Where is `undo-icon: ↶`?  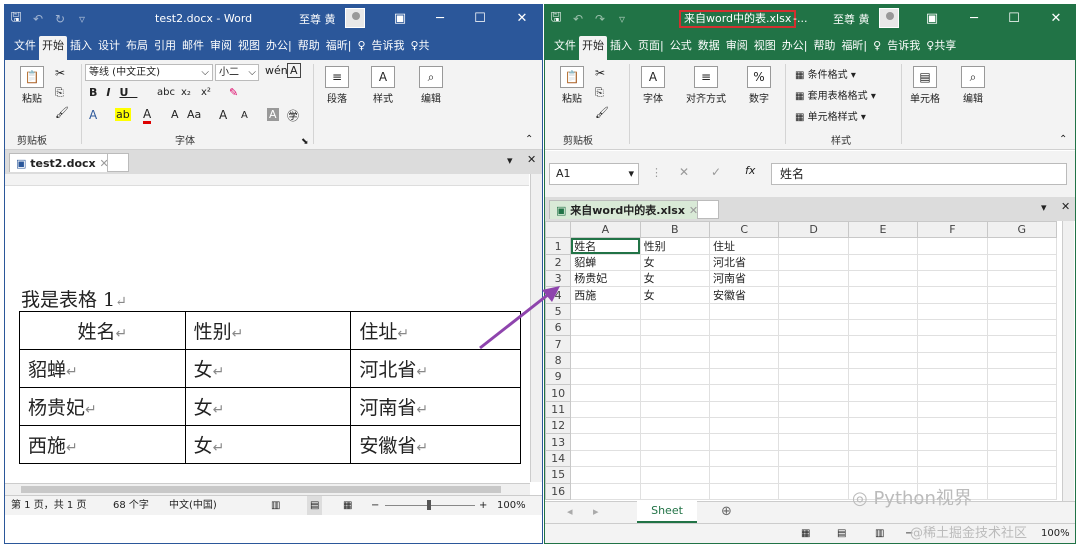 undo-icon: ↶ is located at coordinates (38, 19).